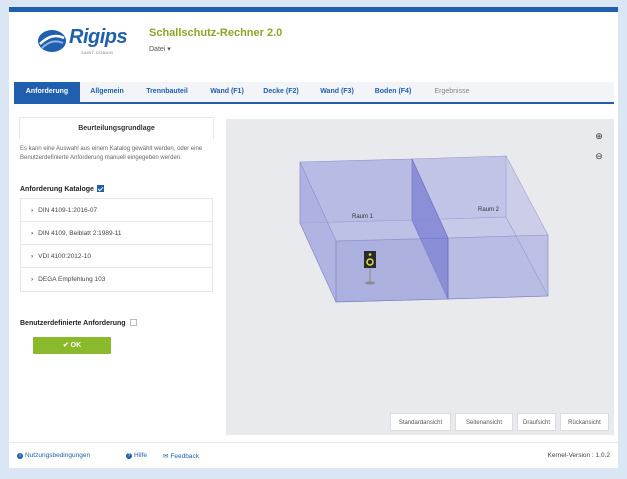 The image size is (627, 479). Describe the element at coordinates (337, 92) in the screenshot. I see `tab-wand-f3: Wand (F3)` at that location.